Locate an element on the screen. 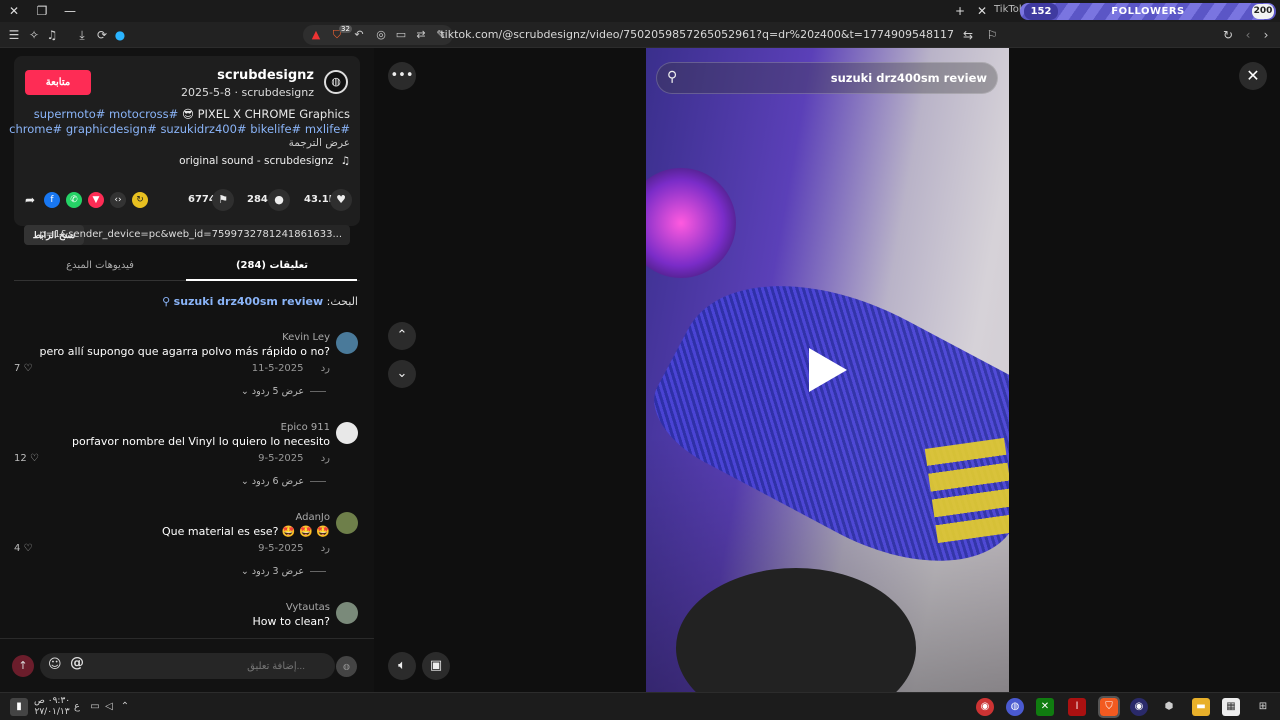 This screenshot has height=720, width=1280. comment-like-button: 7 ♡ is located at coordinates (23, 368).